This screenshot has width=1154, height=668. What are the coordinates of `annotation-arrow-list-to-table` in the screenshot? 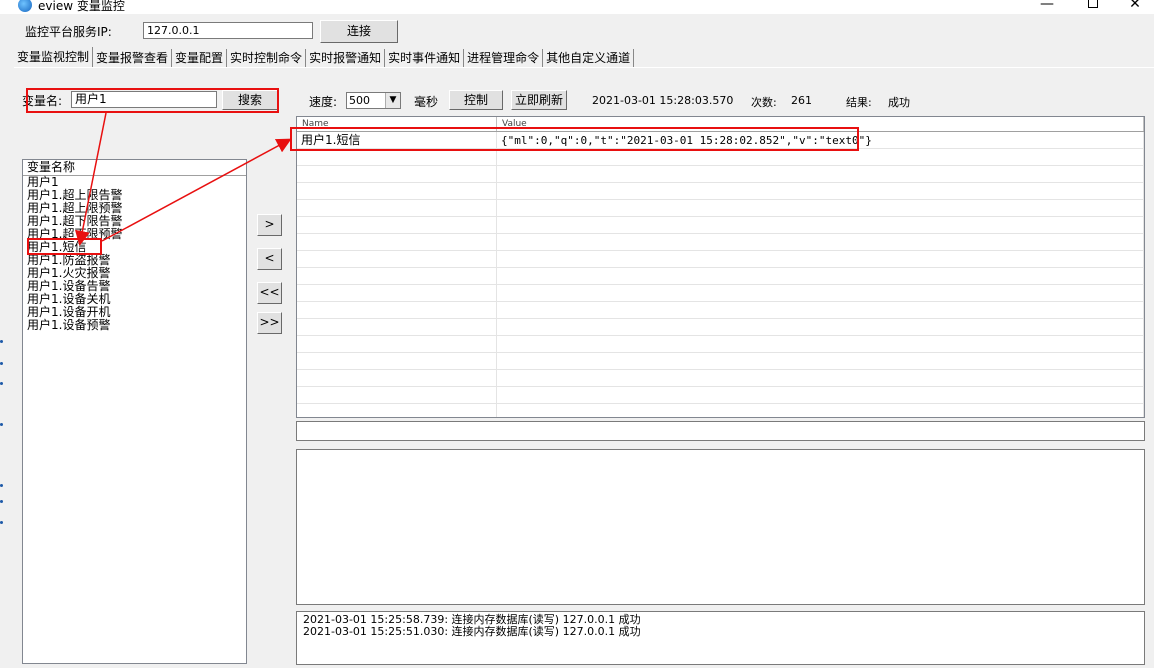 It's located at (196, 190).